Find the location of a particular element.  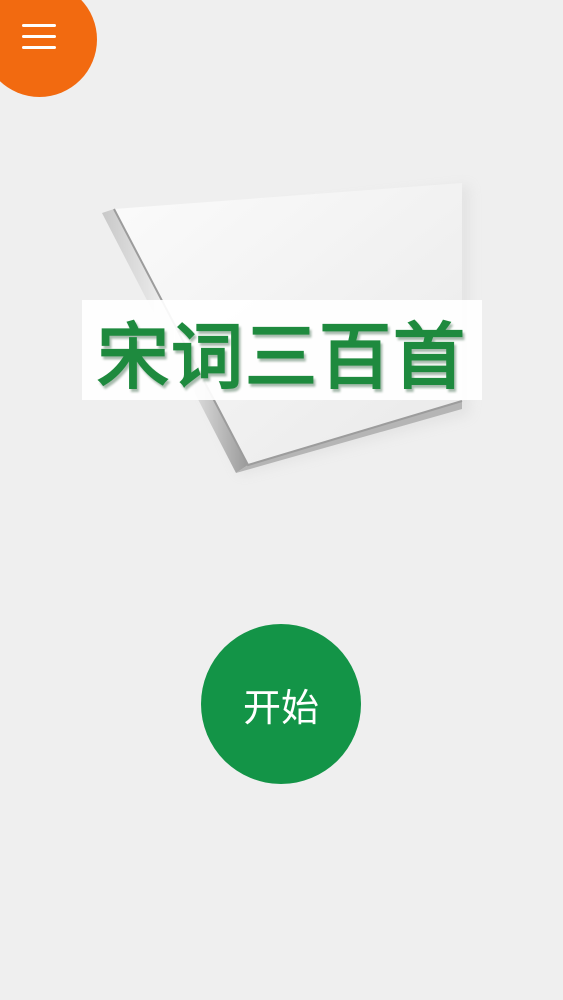

app-title: 宋词三百首 is located at coordinates (281, 356).